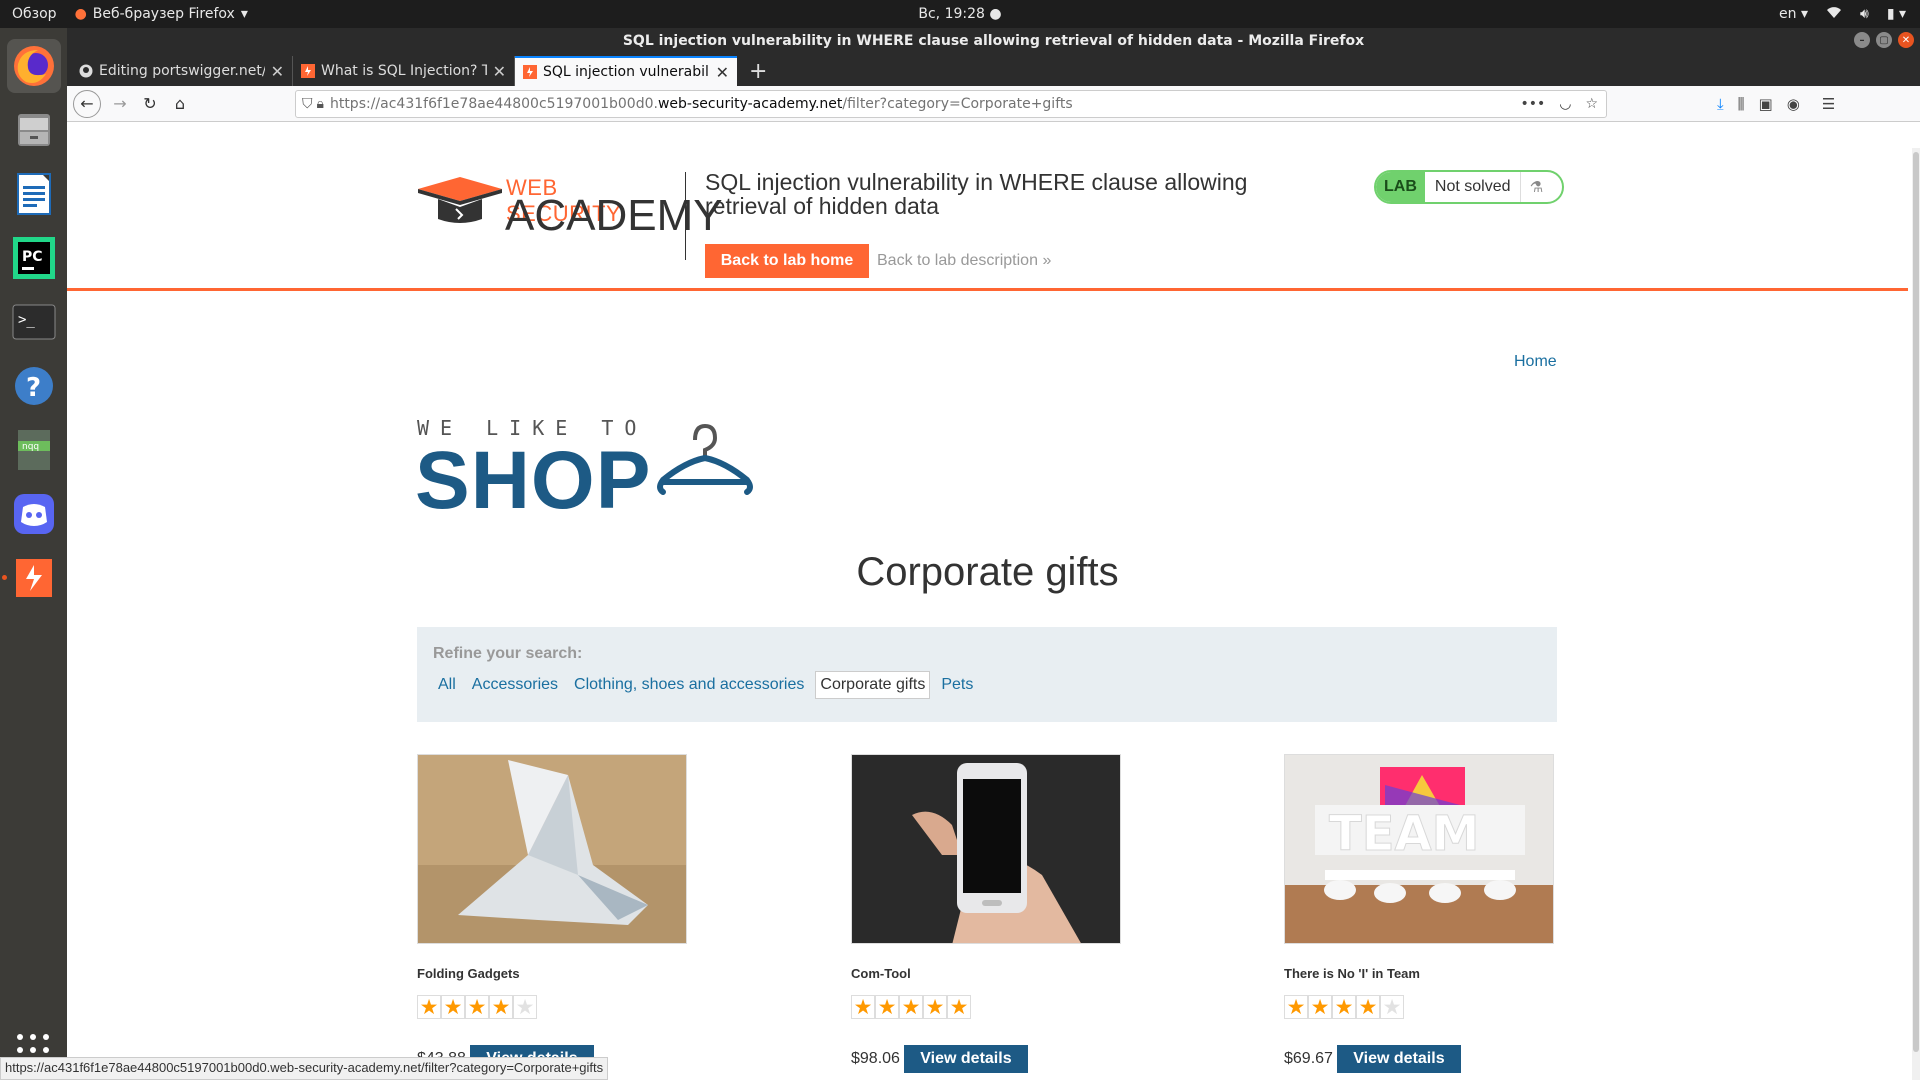 The height and width of the screenshot is (1080, 1920). What do you see at coordinates (1916, 602) in the screenshot?
I see `scrollbar-thumb` at bounding box center [1916, 602].